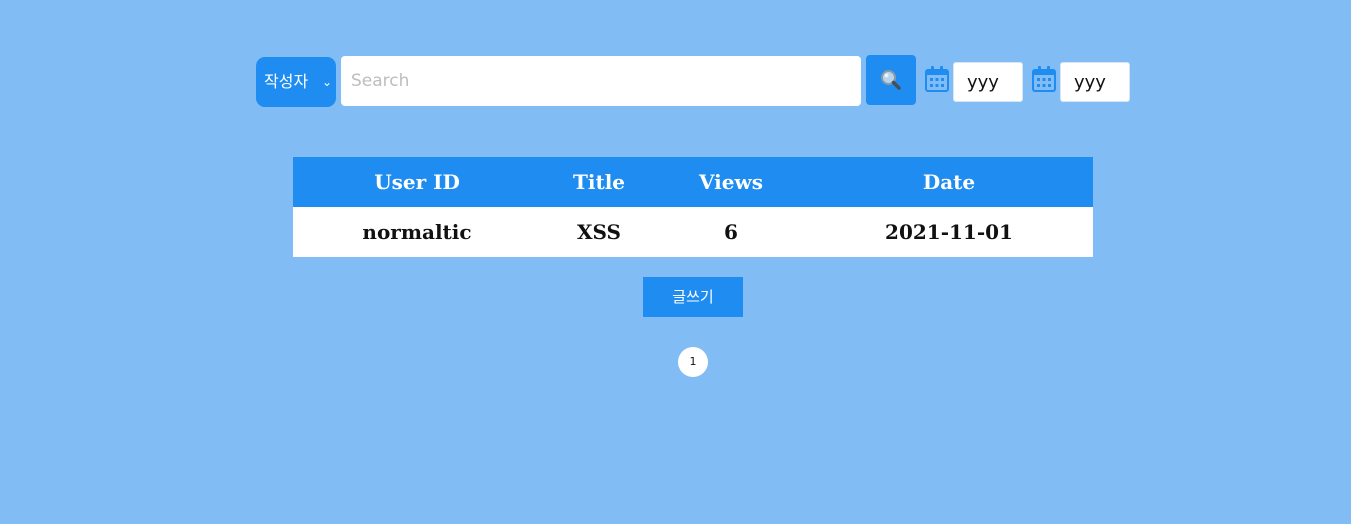  What do you see at coordinates (601, 81) in the screenshot?
I see `search-input` at bounding box center [601, 81].